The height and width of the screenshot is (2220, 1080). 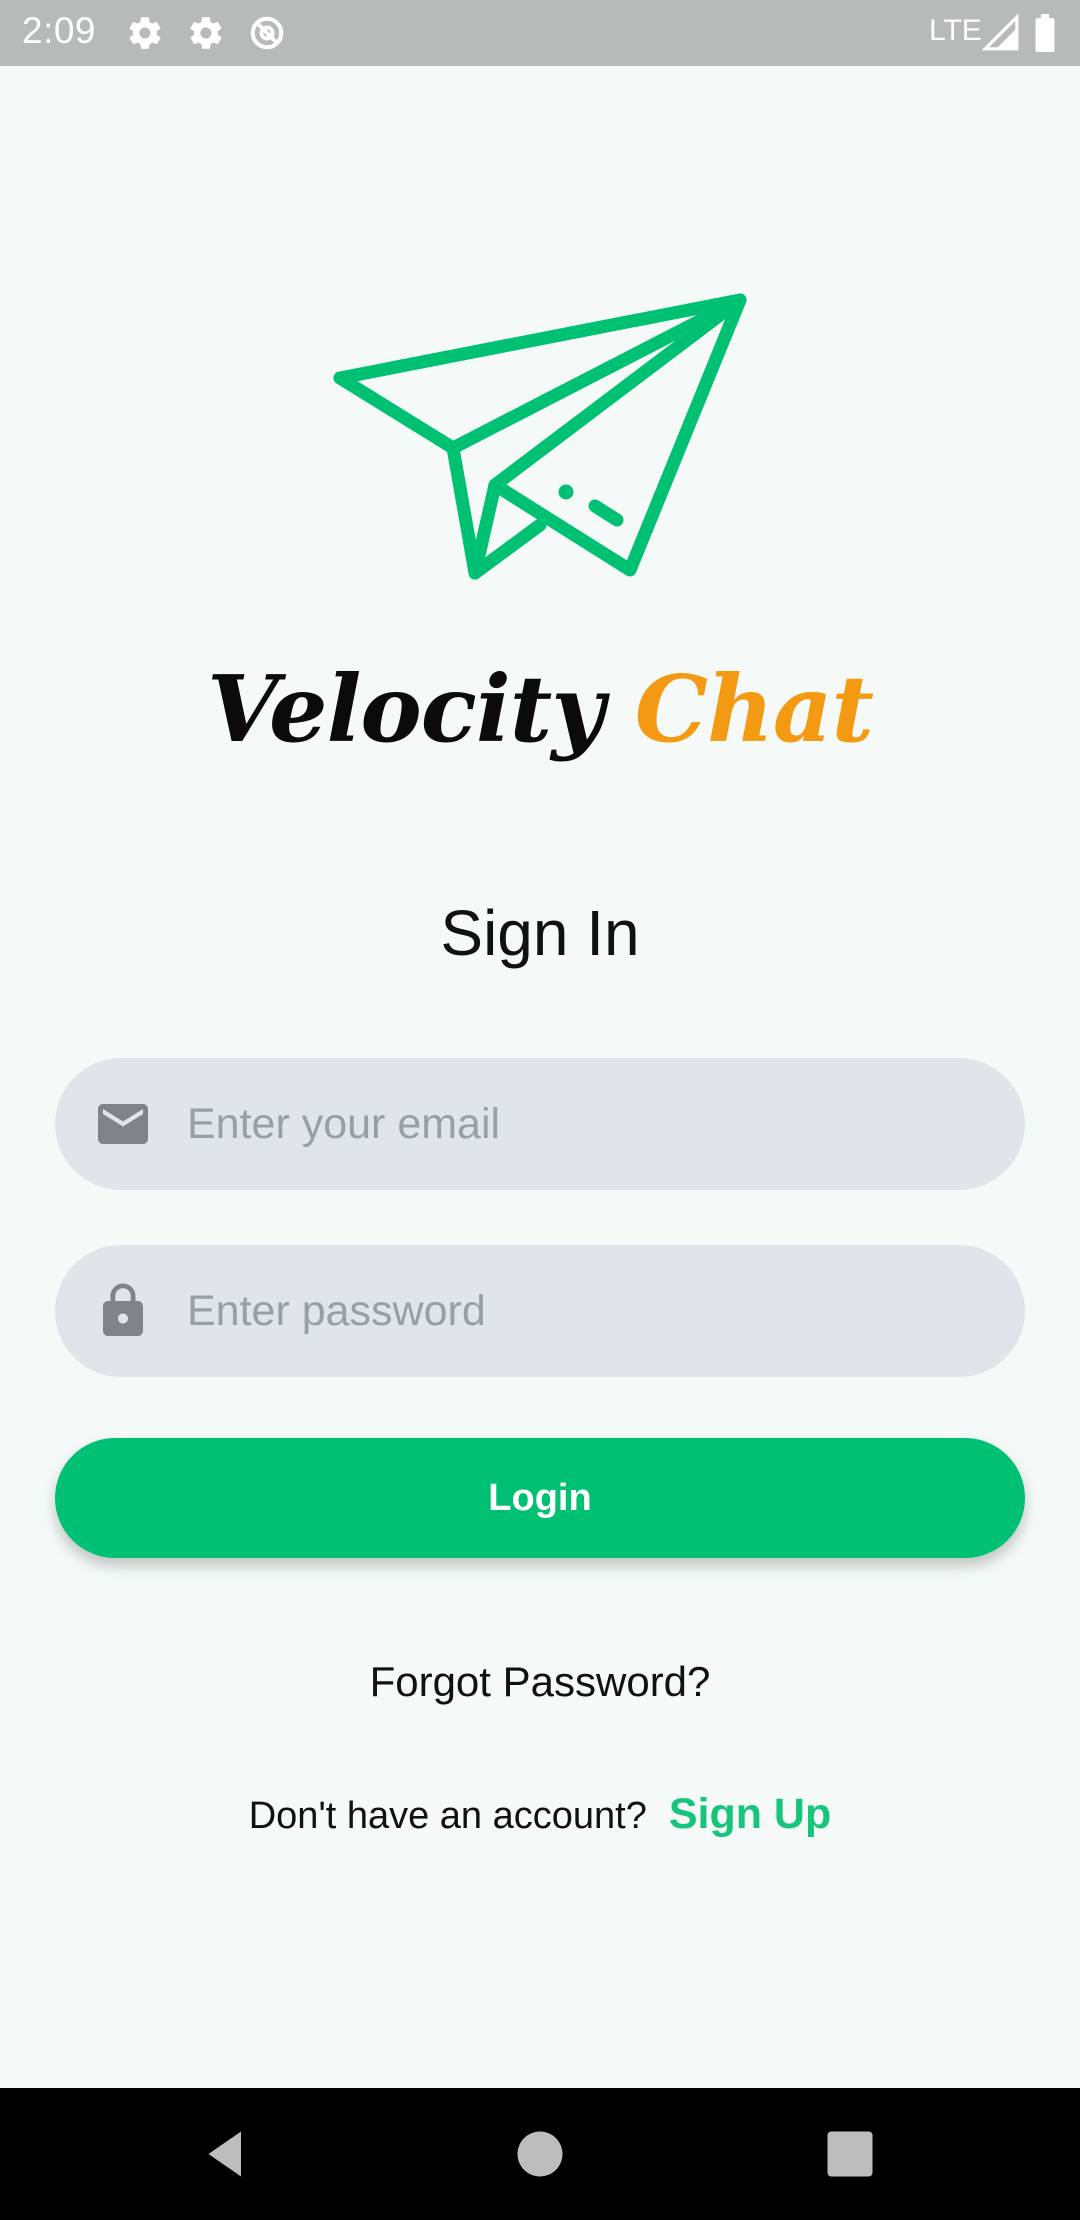 What do you see at coordinates (750, 1814) in the screenshot?
I see `signup-link: Sign Up` at bounding box center [750, 1814].